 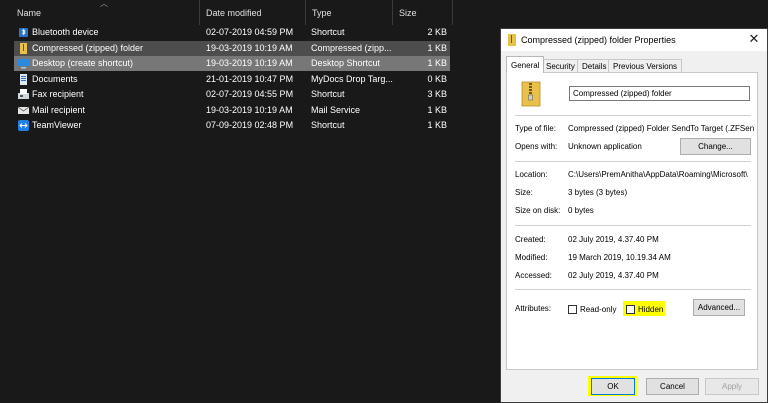 I want to click on file-name: Desktop (create shortcut), so click(x=83, y=63).